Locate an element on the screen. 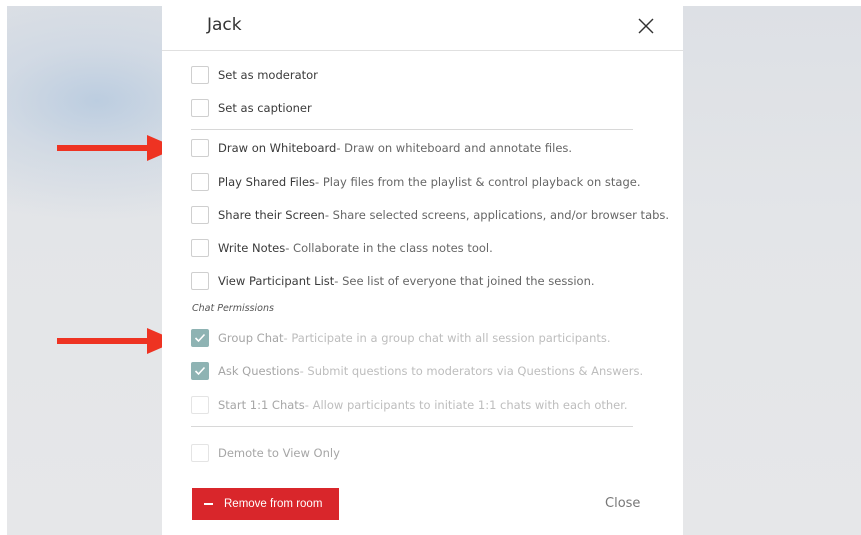 This screenshot has height=535, width=861. dialog-title: Jack is located at coordinates (224, 25).